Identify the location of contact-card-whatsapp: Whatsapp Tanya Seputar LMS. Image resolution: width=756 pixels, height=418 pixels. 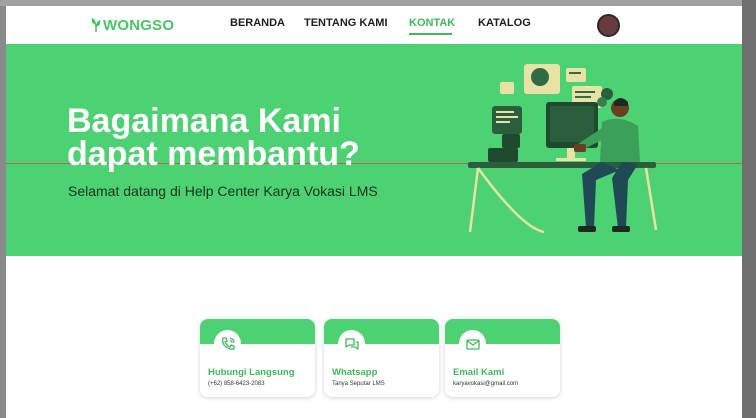
(381, 358).